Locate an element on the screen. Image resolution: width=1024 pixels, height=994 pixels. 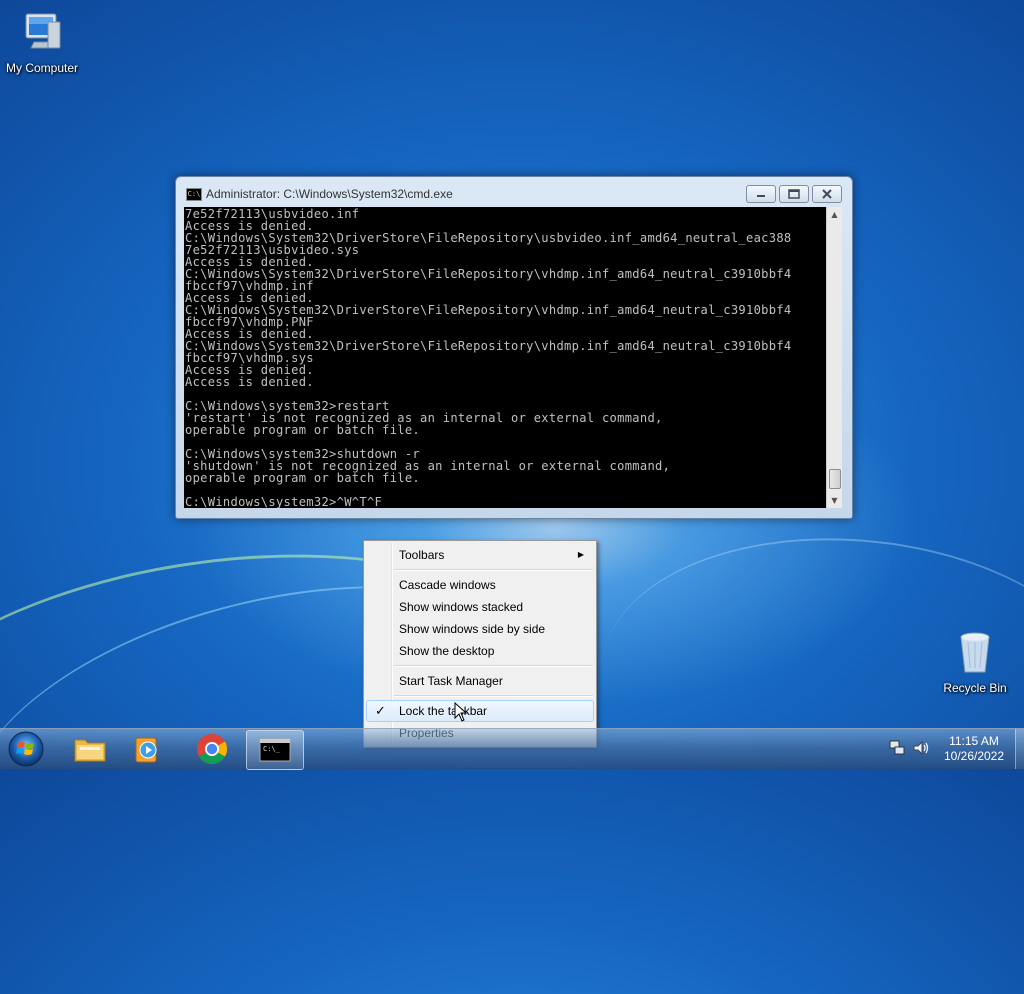
media-player-icon is located at coordinates (146, 750).